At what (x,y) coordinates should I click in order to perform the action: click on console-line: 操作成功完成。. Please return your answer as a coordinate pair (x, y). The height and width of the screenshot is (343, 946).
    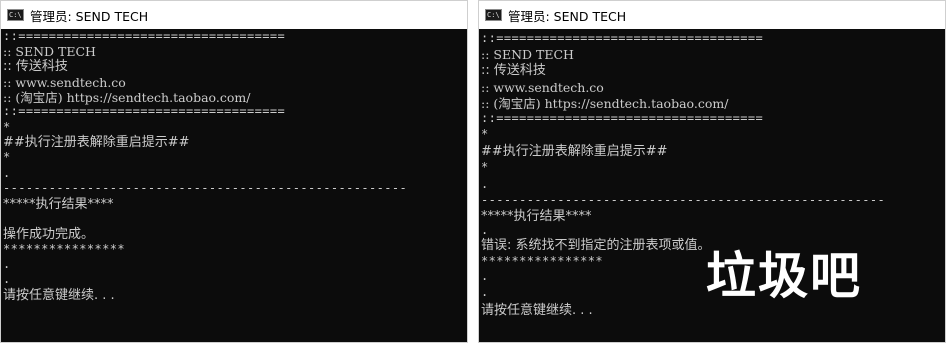
    Looking at the image, I should click on (49, 234).